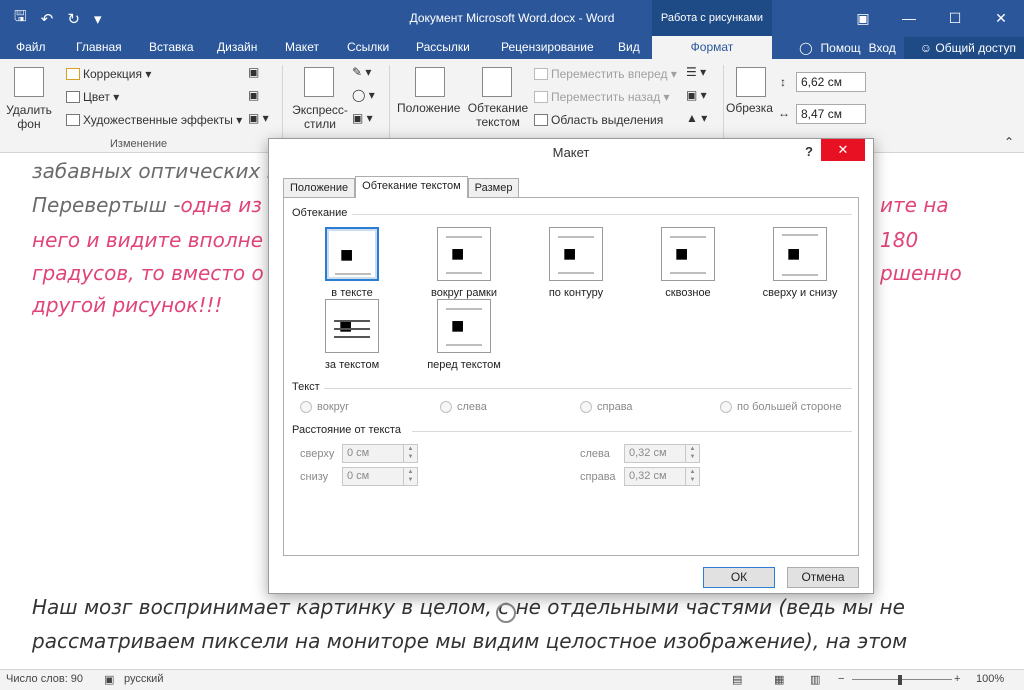 The width and height of the screenshot is (1024, 690). What do you see at coordinates (99, 47) in the screenshot?
I see `tab-home: Главная` at bounding box center [99, 47].